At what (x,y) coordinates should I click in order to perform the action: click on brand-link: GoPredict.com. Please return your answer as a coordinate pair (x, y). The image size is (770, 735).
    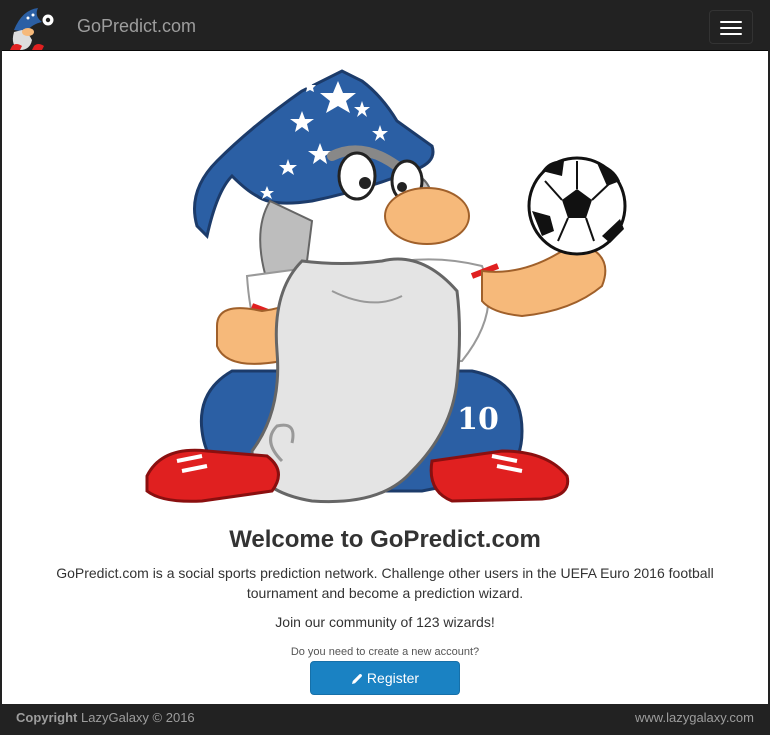
    Looking at the image, I should click on (136, 26).